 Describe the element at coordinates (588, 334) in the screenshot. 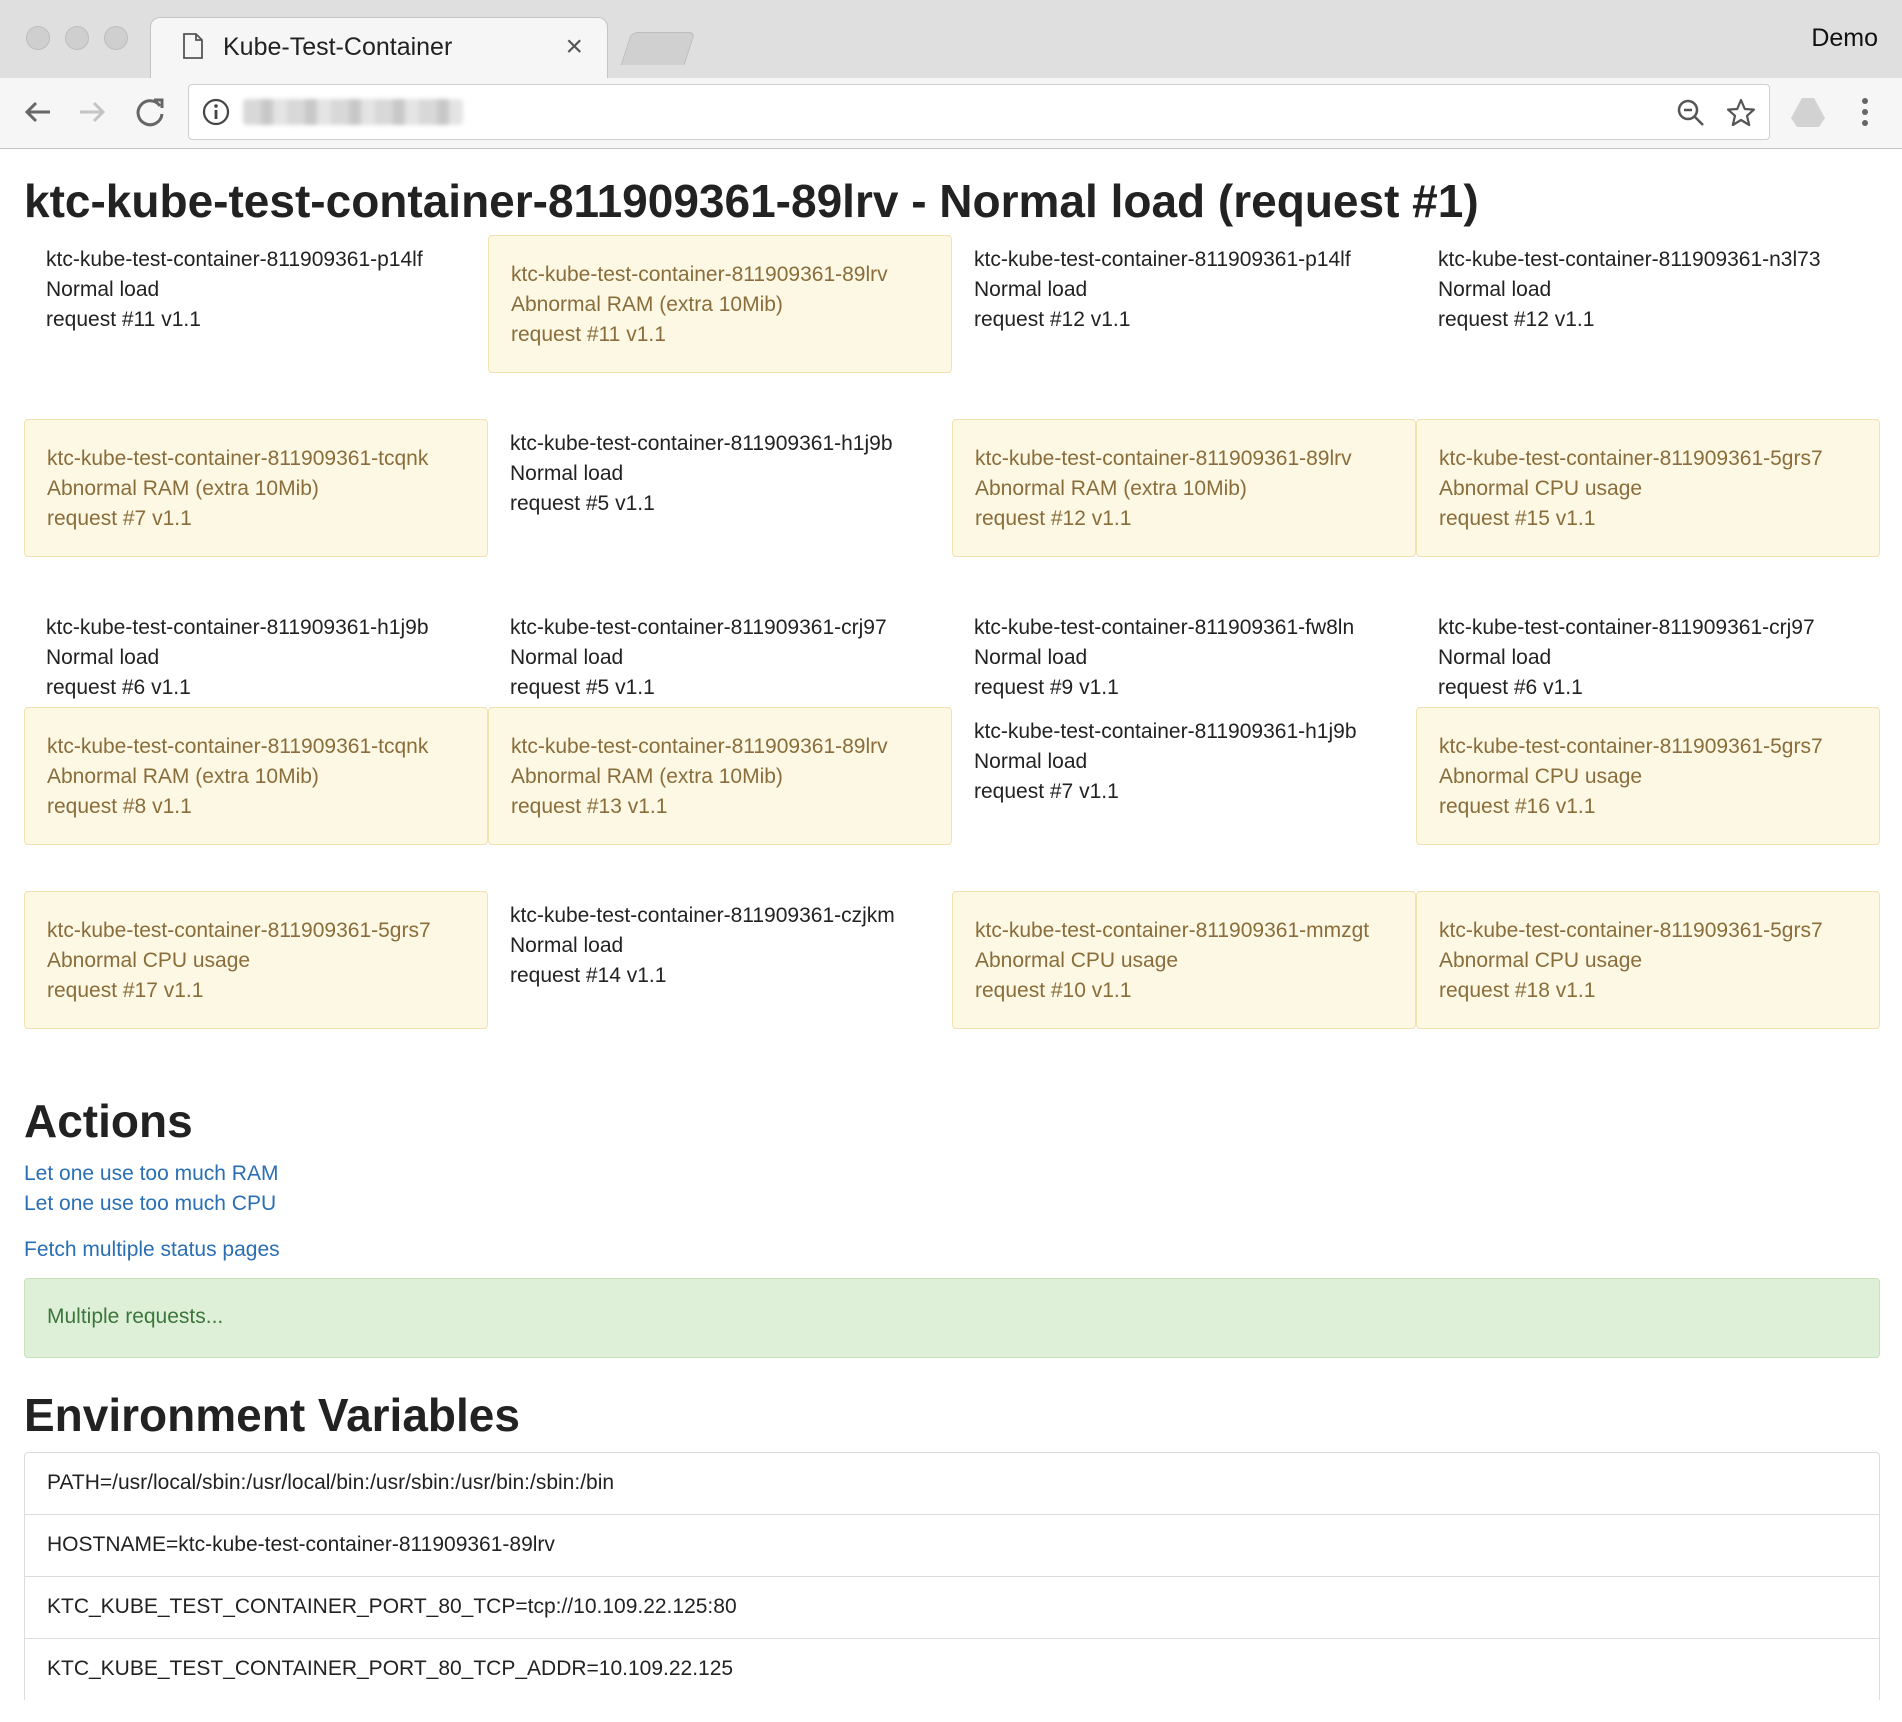

I see `status-card-request: request #11 v1.1` at that location.